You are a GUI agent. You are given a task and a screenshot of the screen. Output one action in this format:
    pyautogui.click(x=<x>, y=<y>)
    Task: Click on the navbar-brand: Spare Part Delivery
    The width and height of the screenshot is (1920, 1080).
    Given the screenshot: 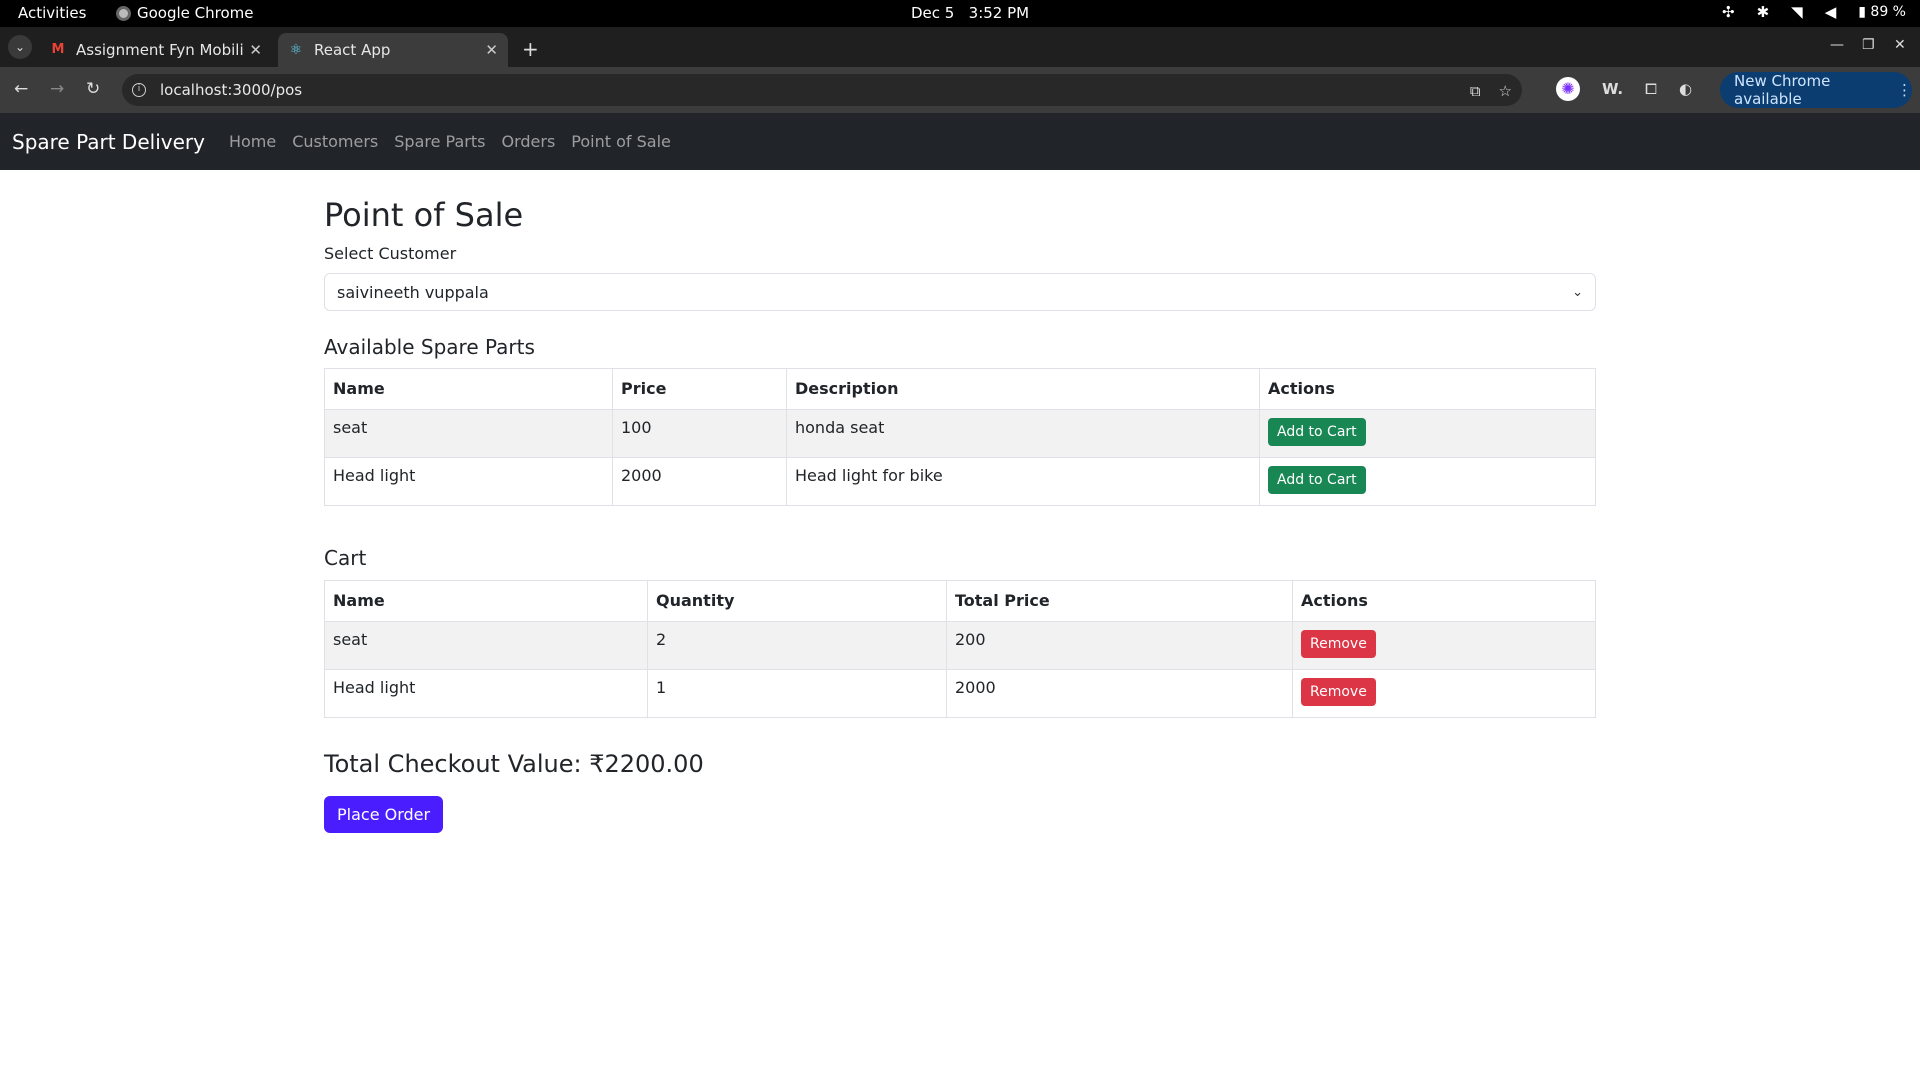 What is the action you would take?
    pyautogui.click(x=108, y=142)
    